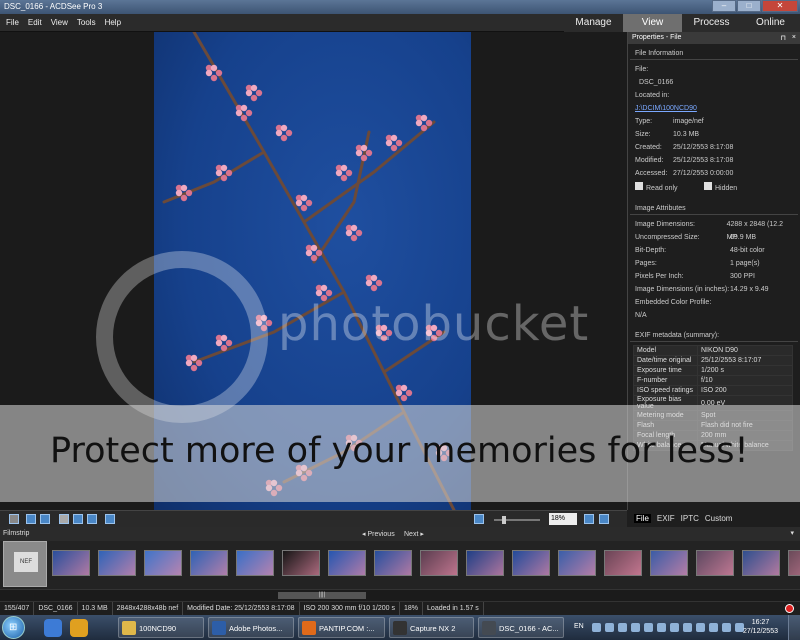 This screenshot has width=800, height=640. Describe the element at coordinates (12, 22) in the screenshot. I see `menu-file: File` at that location.